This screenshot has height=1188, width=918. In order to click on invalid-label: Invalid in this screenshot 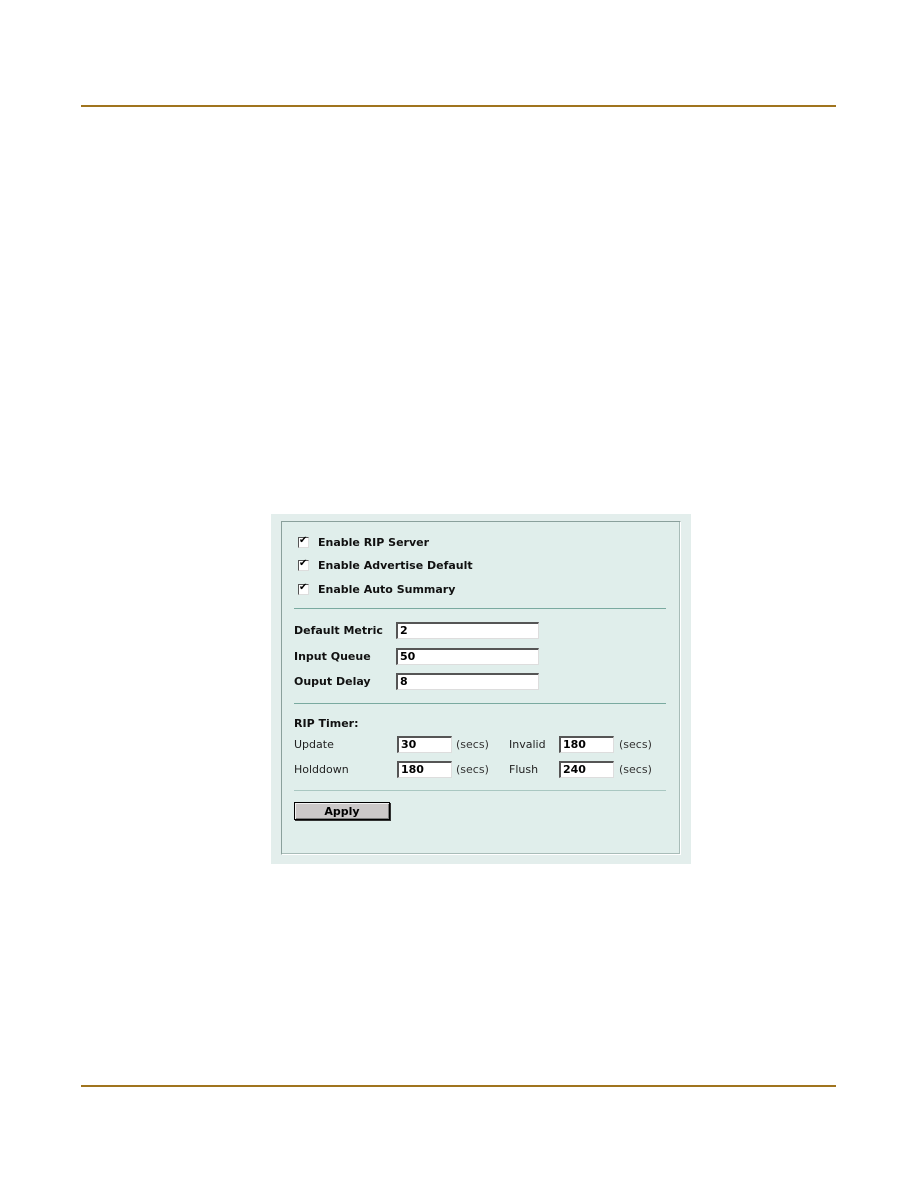, I will do `click(527, 744)`.